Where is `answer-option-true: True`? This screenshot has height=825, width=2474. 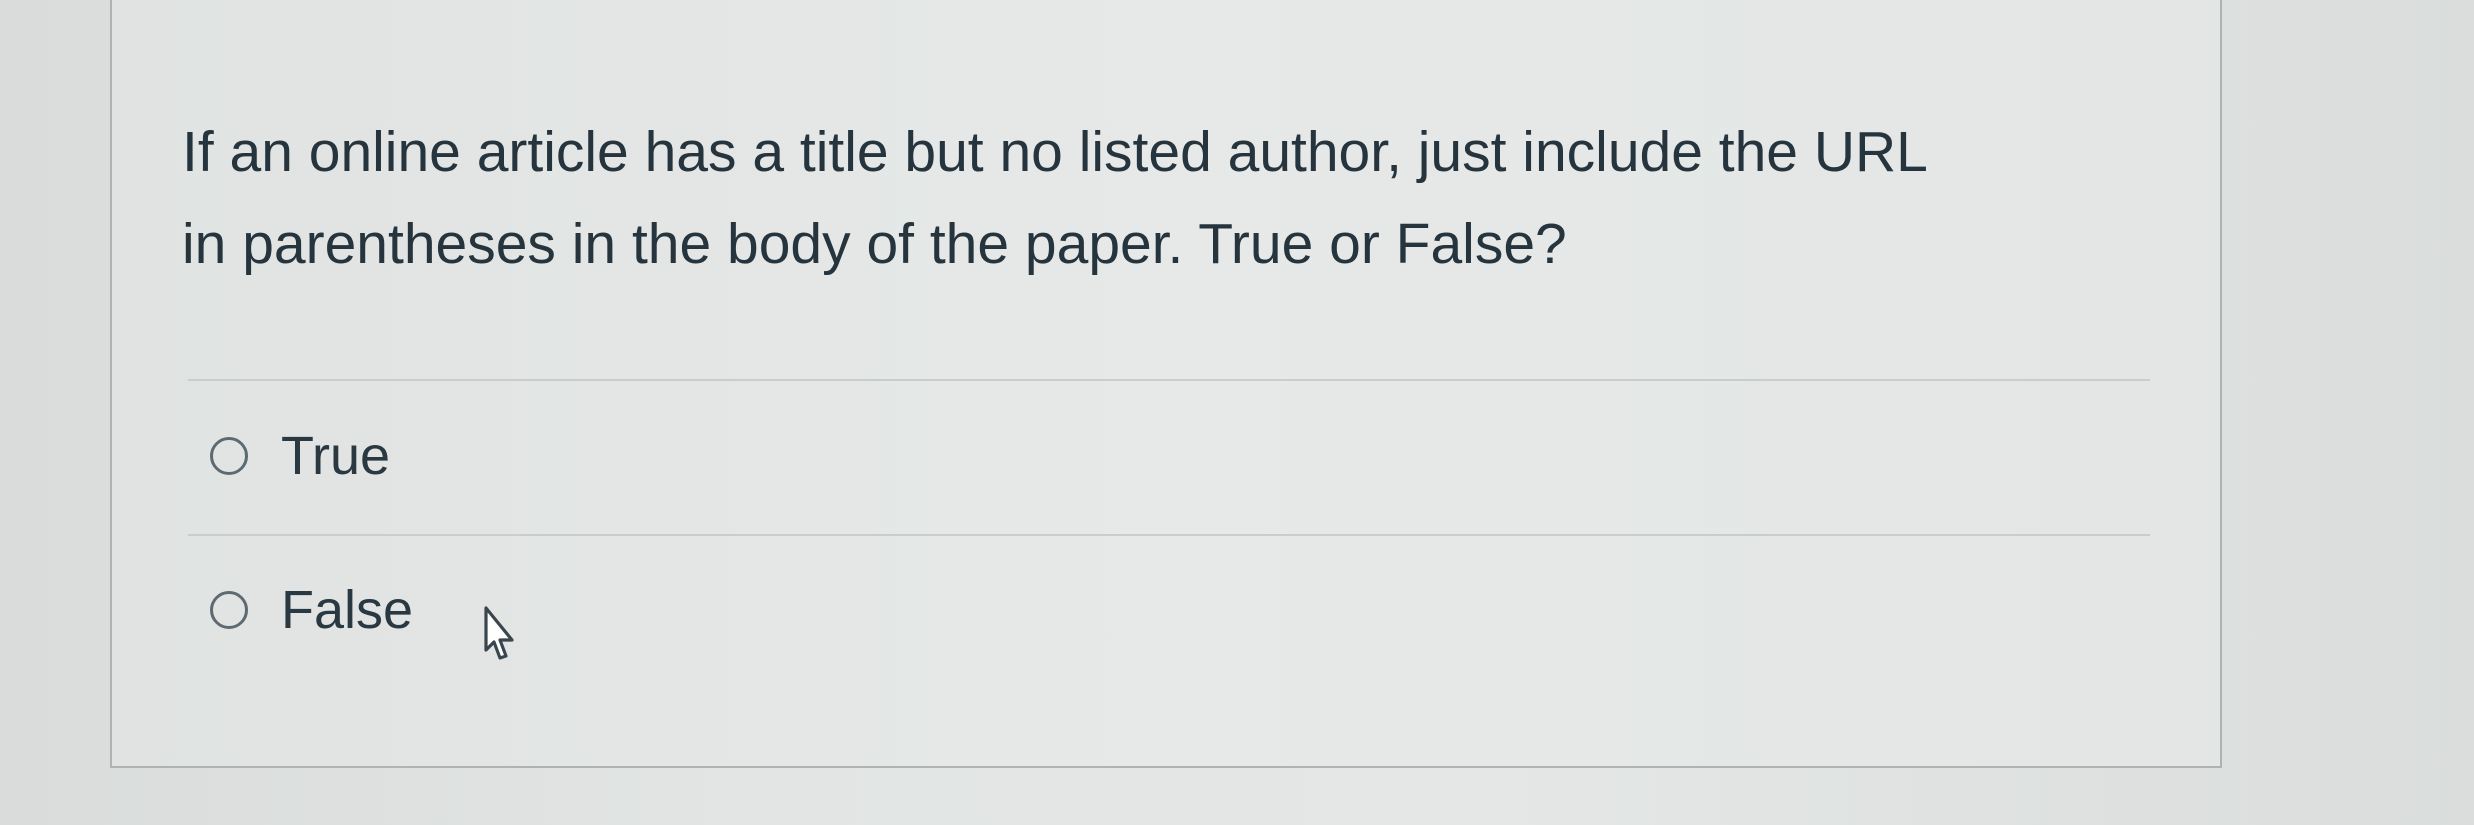 answer-option-true: True is located at coordinates (300, 456).